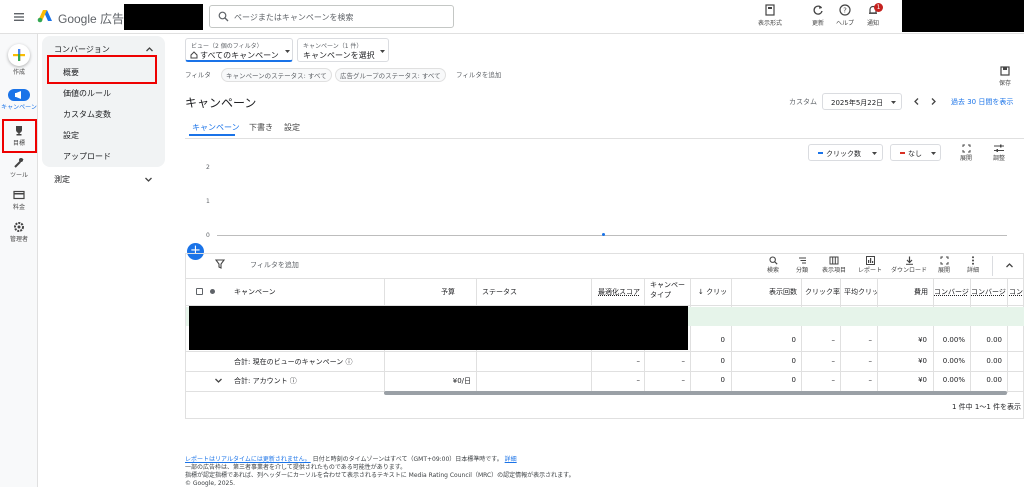  What do you see at coordinates (216, 127) in the screenshot?
I see `tab-campaigns: キャンペーン` at bounding box center [216, 127].